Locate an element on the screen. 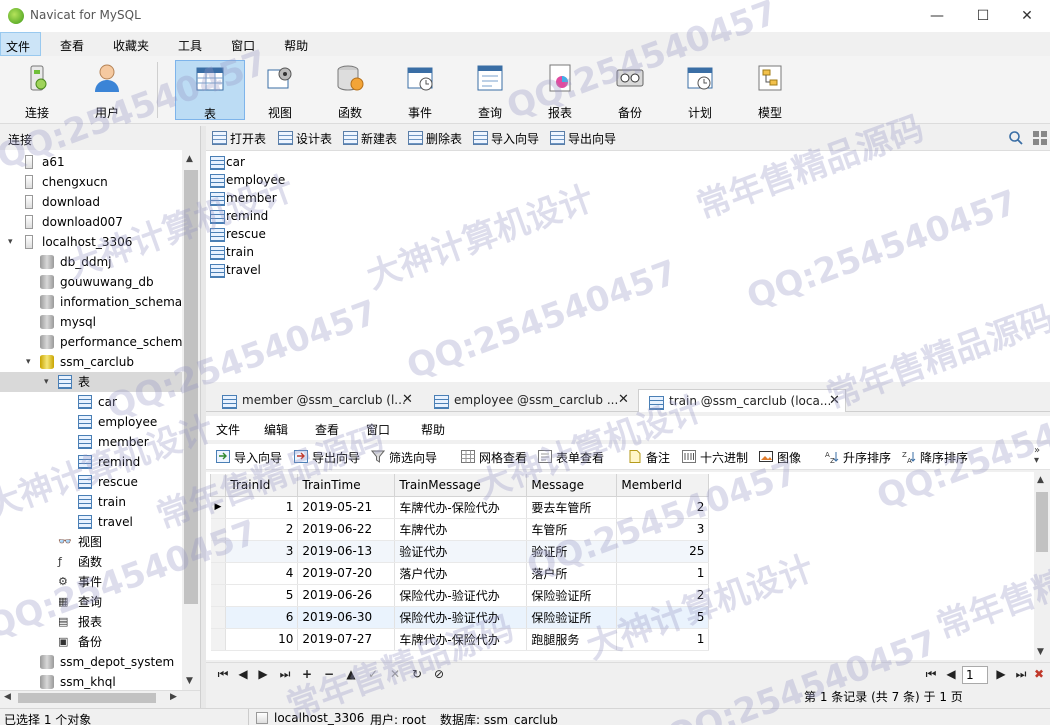 The height and width of the screenshot is (725, 1050). tree-item: remind is located at coordinates (91, 462).